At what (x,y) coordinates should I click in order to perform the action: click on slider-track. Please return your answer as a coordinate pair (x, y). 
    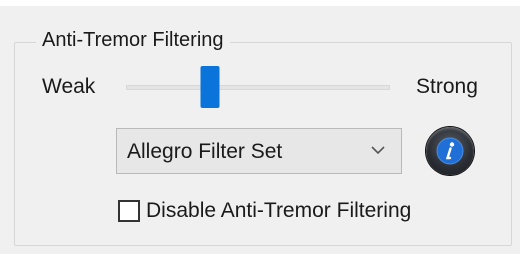
    Looking at the image, I should click on (258, 87).